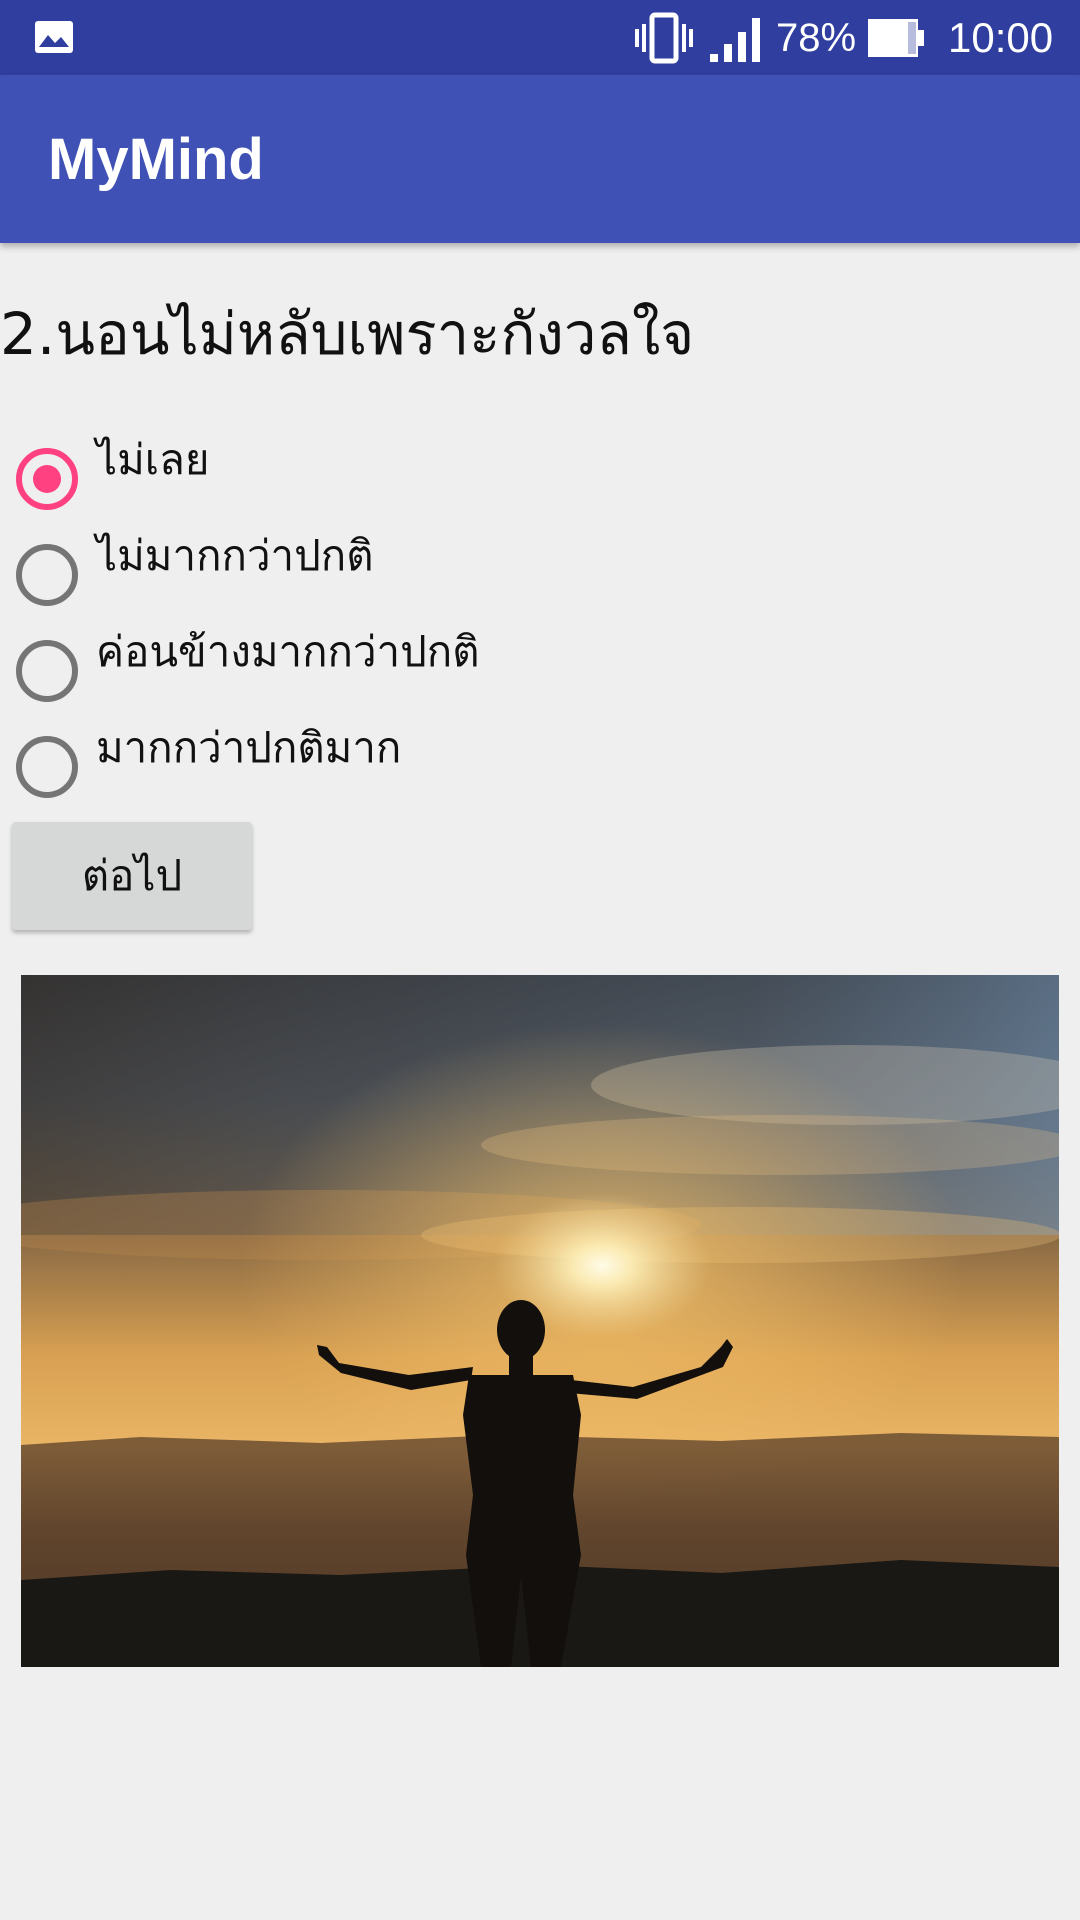  I want to click on option-label: ไม่มากกว่าปกติ, so click(235, 555).